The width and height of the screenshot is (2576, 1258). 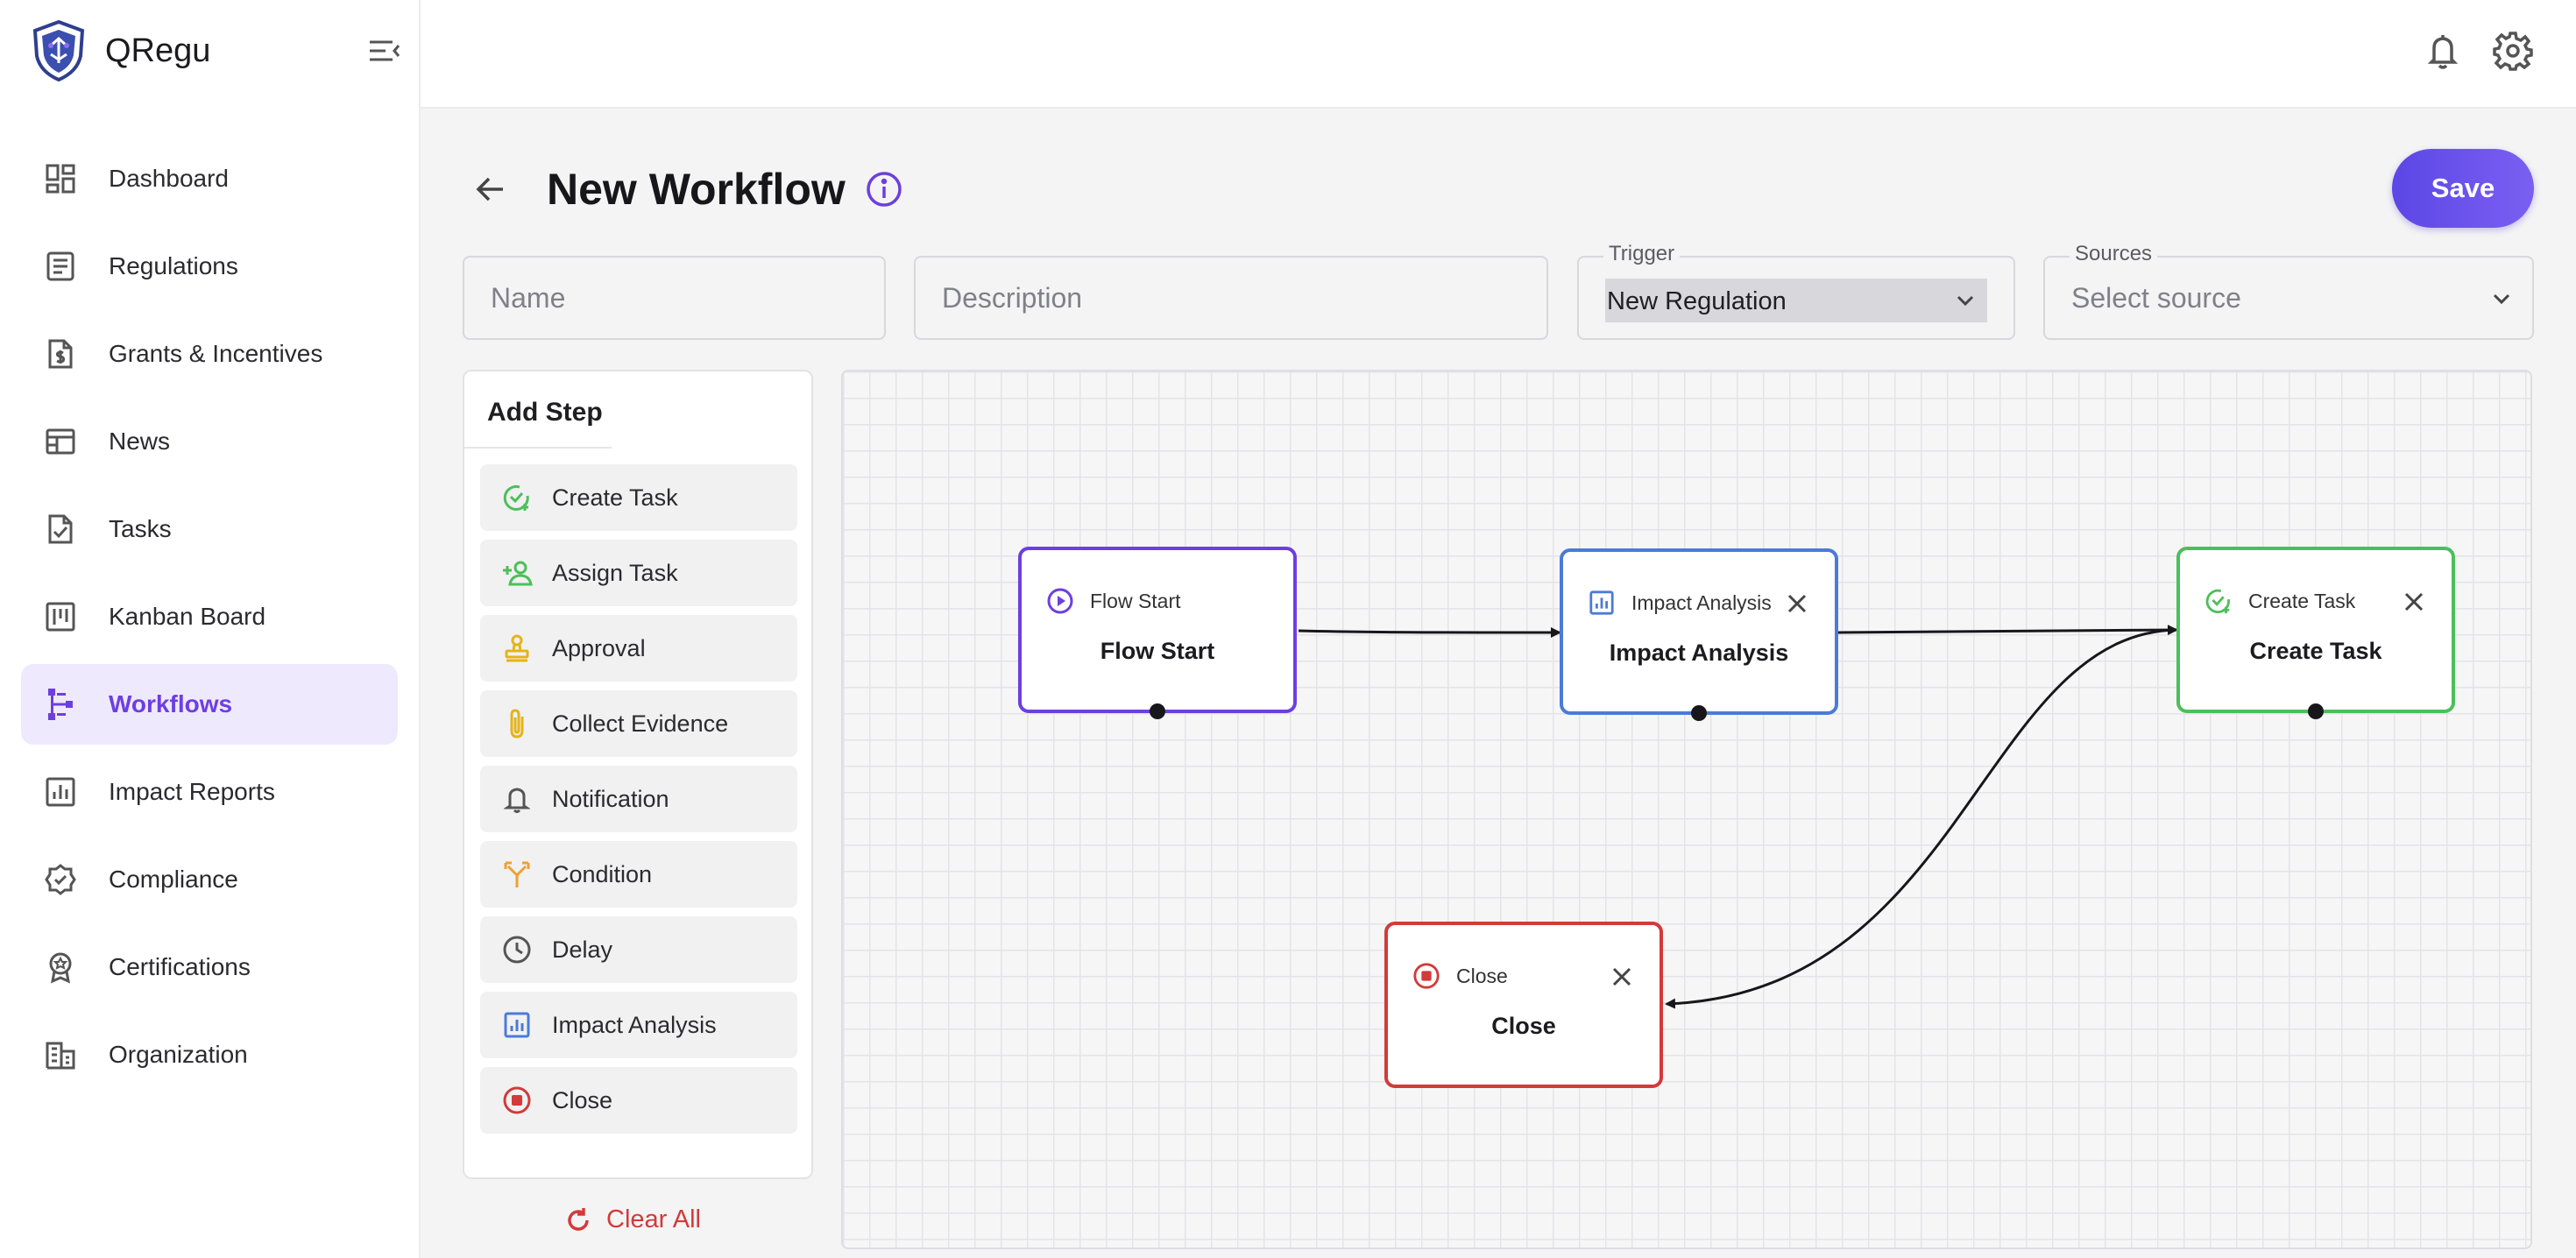 I want to click on description-field: Description, so click(x=1231, y=298).